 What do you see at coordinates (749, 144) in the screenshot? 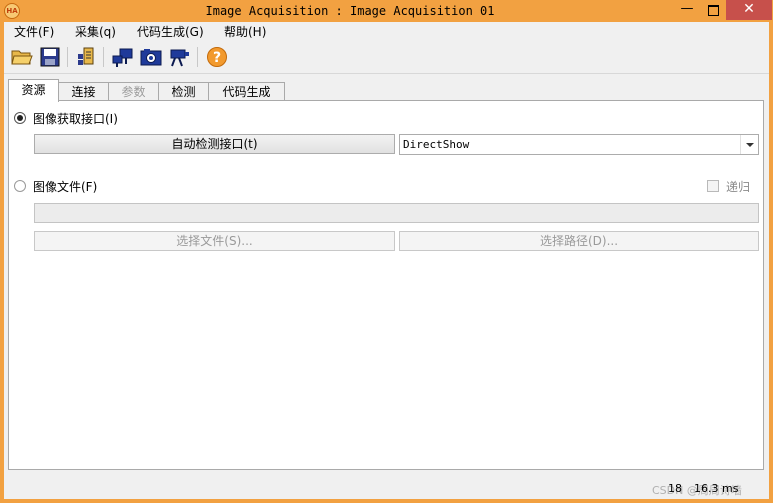
I see `chevron-down-icon` at bounding box center [749, 144].